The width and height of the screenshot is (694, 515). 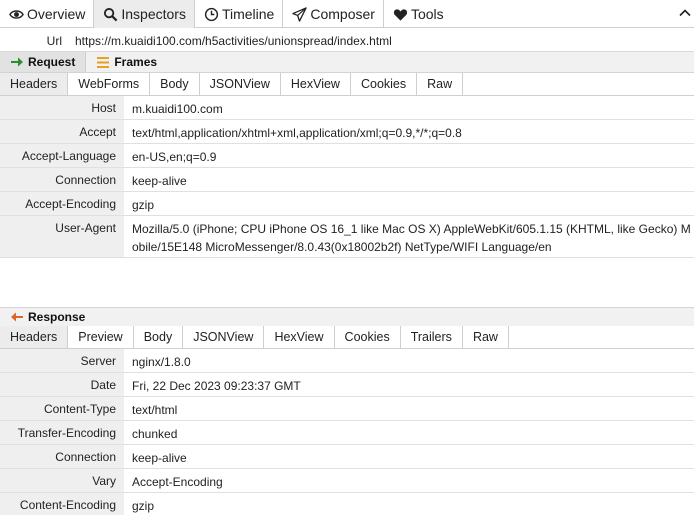 What do you see at coordinates (175, 84) in the screenshot?
I see `tab-request-body: Body` at bounding box center [175, 84].